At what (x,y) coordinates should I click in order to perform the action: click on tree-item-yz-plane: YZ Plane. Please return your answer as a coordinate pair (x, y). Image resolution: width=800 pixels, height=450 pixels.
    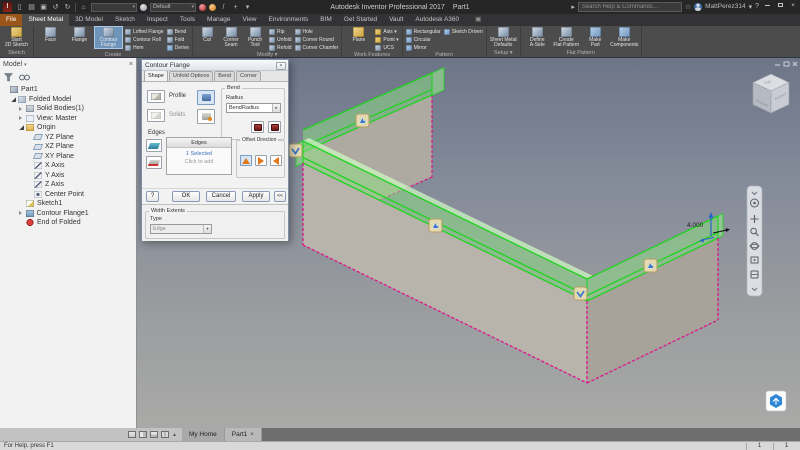
    Looking at the image, I should click on (68, 138).